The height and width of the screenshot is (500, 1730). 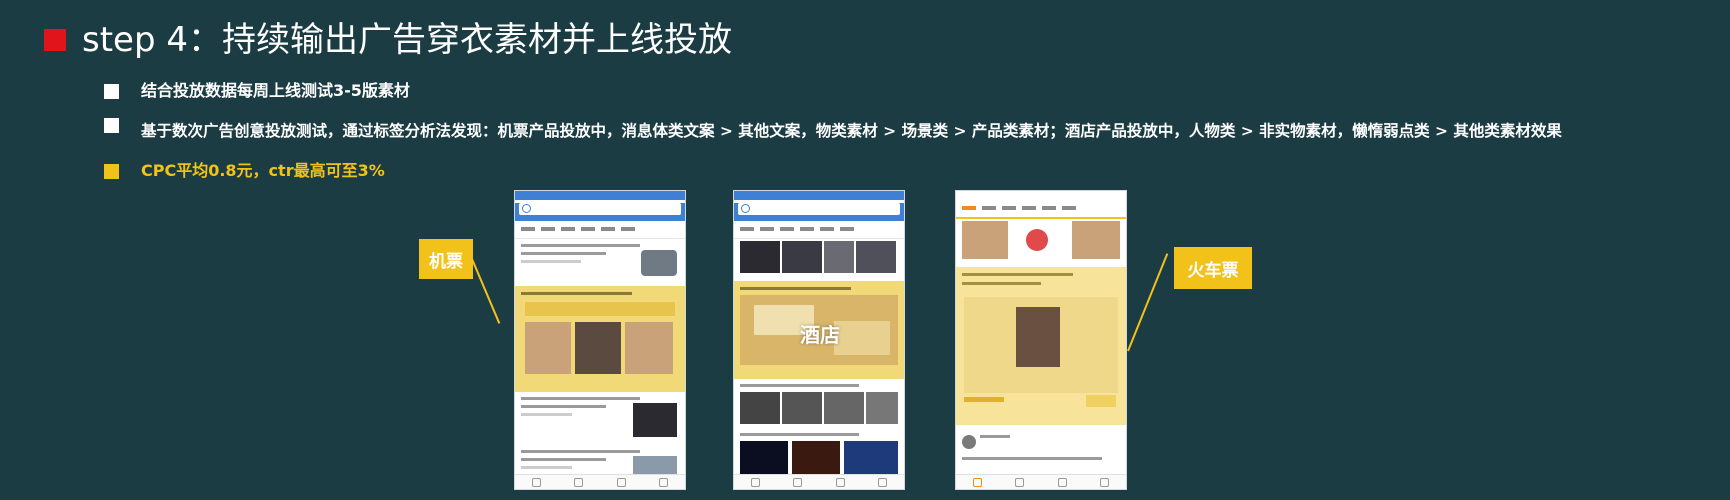 I want to click on bullet-text-1: 结合投放数据每周上线测试3-5版素材, so click(x=275, y=90).